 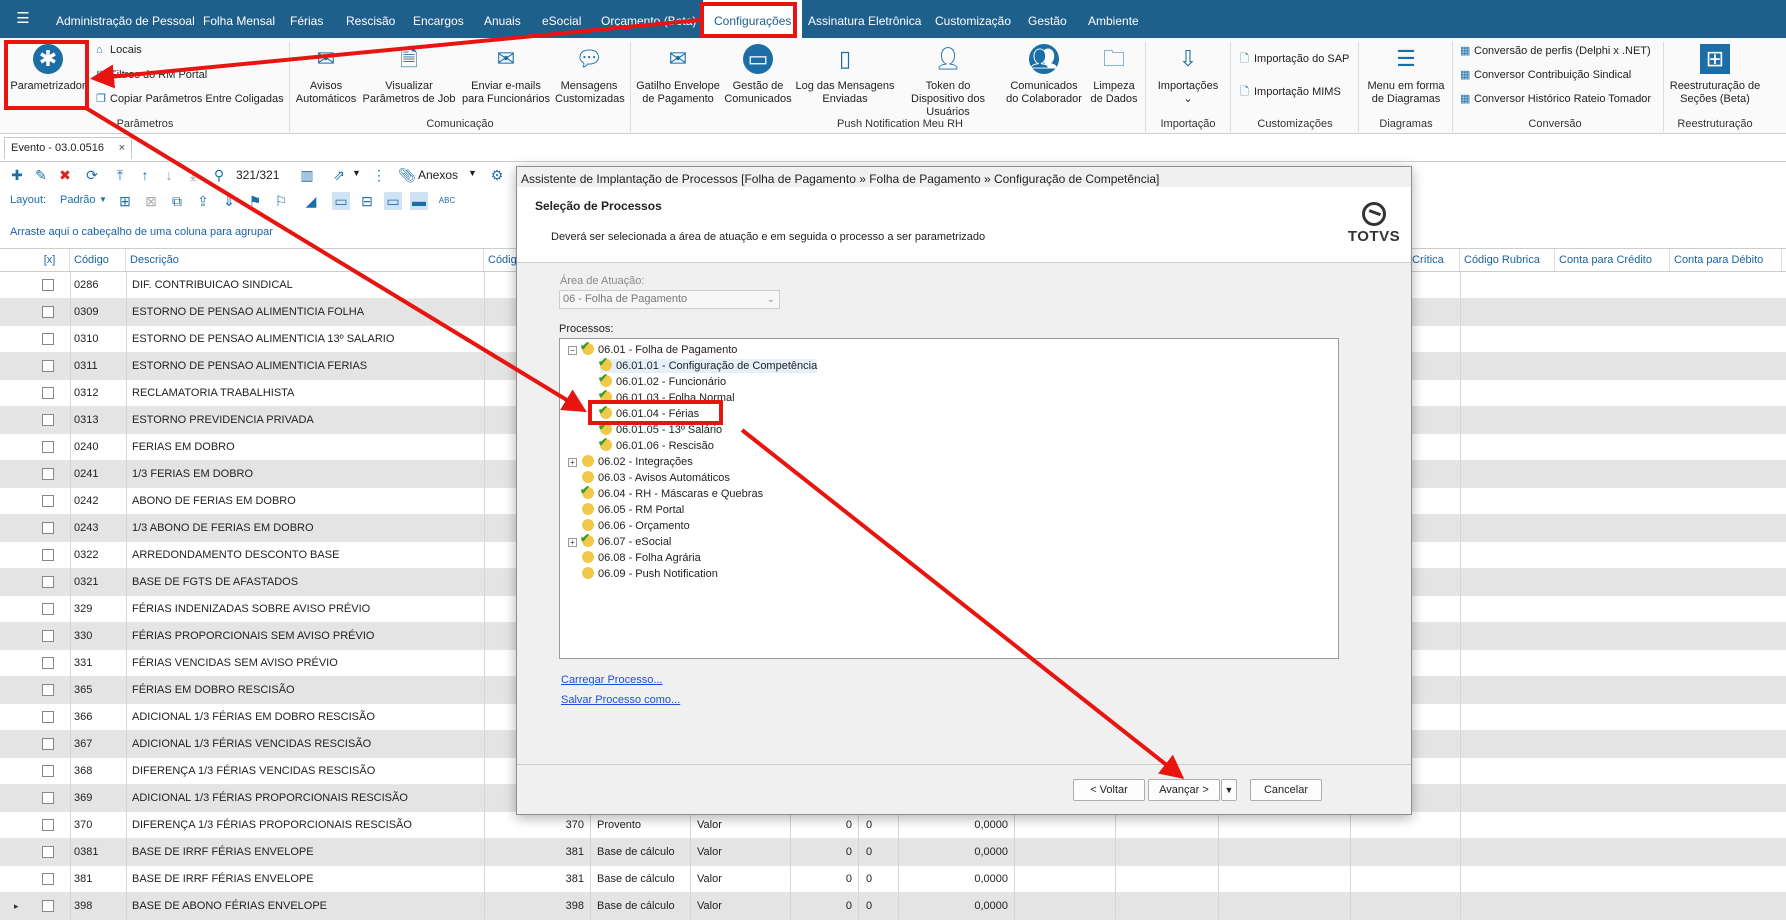 What do you see at coordinates (590, 75) in the screenshot?
I see `mensagens-customizadas-button: 💬︎ Mensagens Customizadas` at bounding box center [590, 75].